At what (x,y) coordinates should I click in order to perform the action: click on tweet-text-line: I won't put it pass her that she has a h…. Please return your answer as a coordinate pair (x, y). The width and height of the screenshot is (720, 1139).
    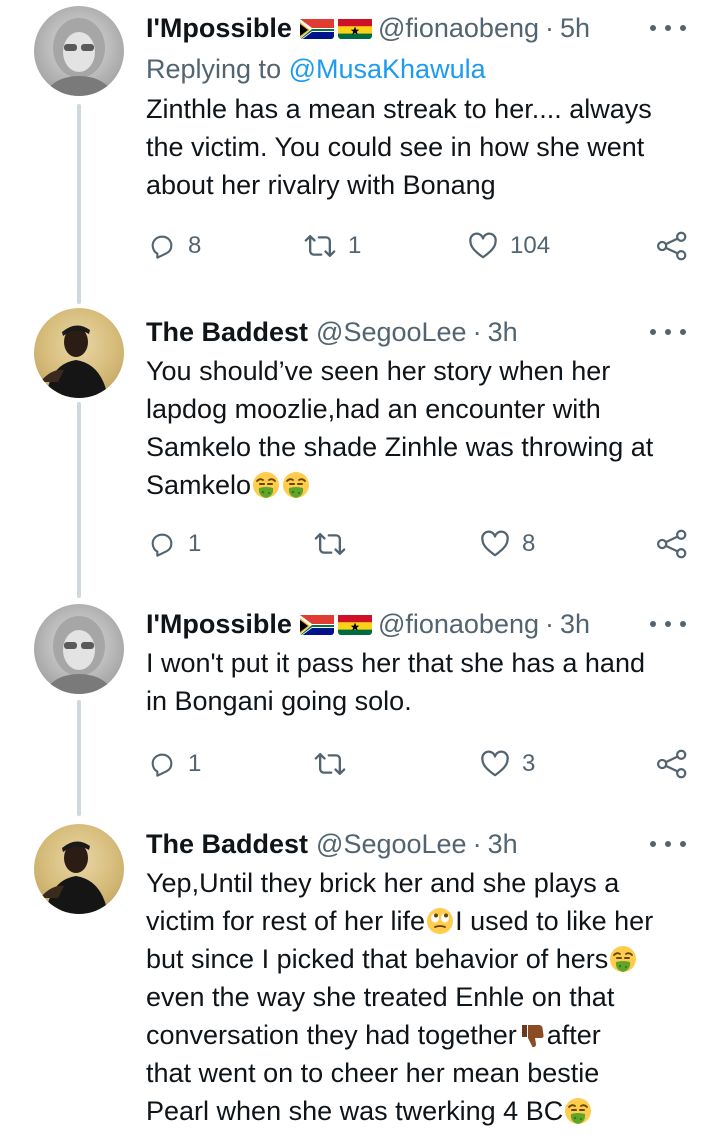
    Looking at the image, I should click on (395, 663).